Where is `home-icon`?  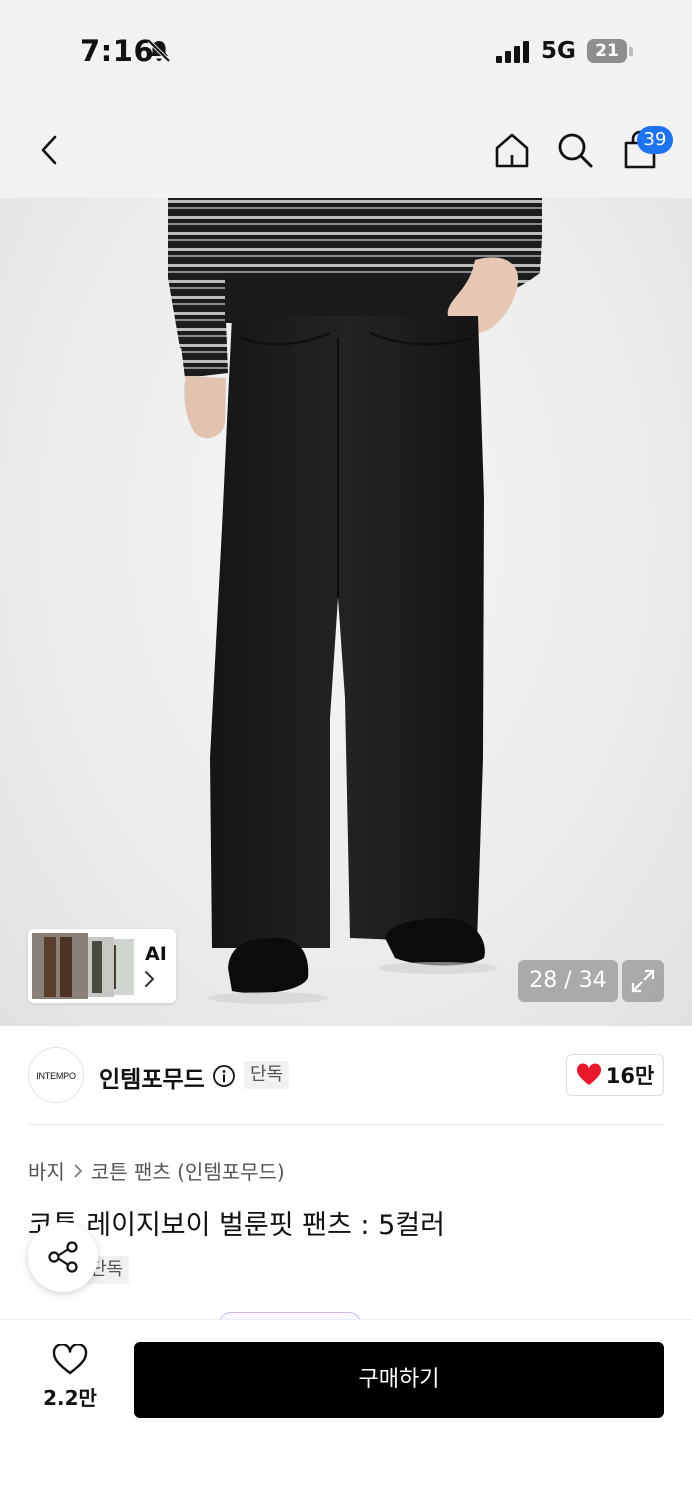
home-icon is located at coordinates (512, 150).